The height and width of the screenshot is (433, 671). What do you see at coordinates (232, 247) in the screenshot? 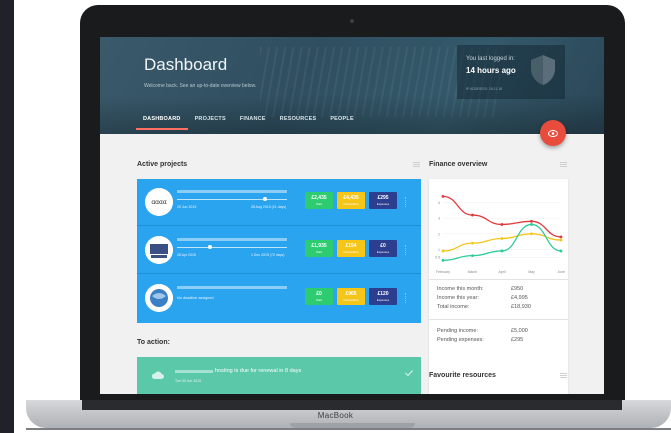
I see `project-timeline` at bounding box center [232, 247].